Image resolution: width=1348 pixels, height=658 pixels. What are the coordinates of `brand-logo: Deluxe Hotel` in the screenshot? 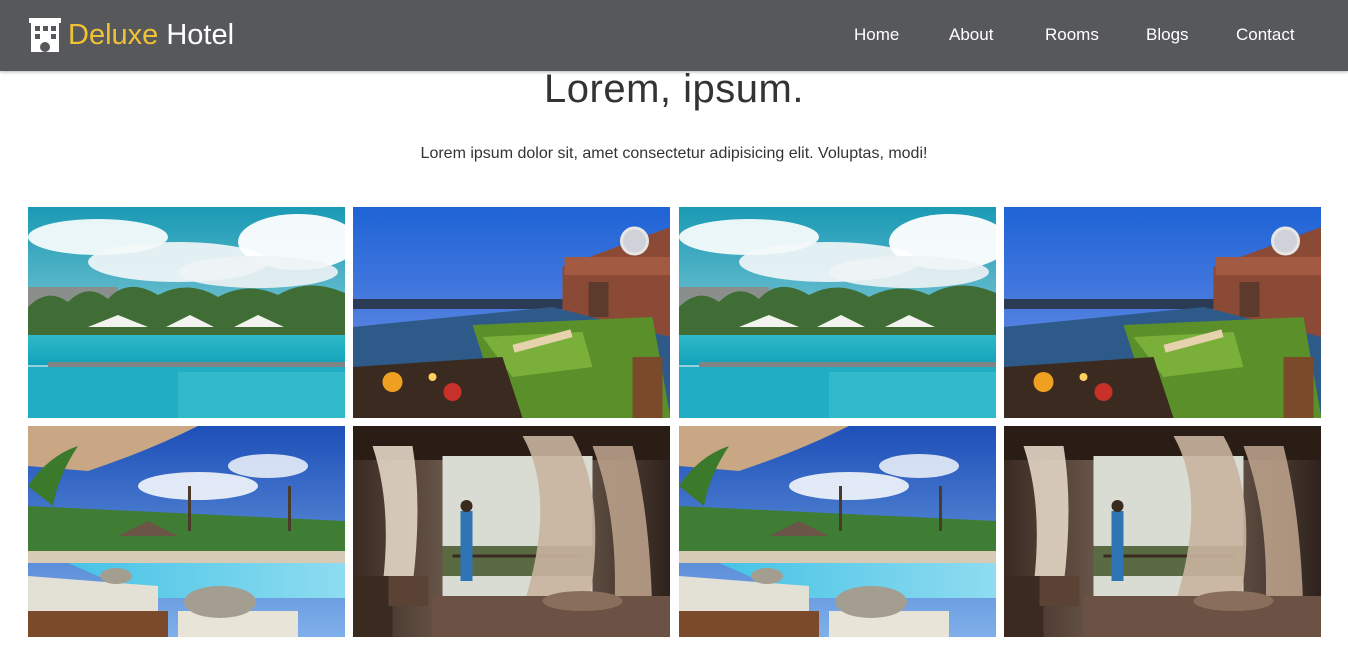 It's located at (131, 35).